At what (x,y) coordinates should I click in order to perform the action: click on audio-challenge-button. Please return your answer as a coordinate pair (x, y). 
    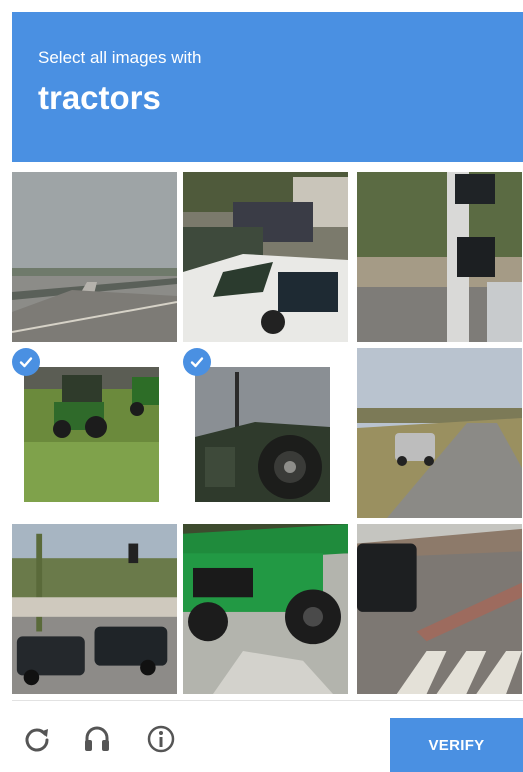
    Looking at the image, I should click on (97, 739).